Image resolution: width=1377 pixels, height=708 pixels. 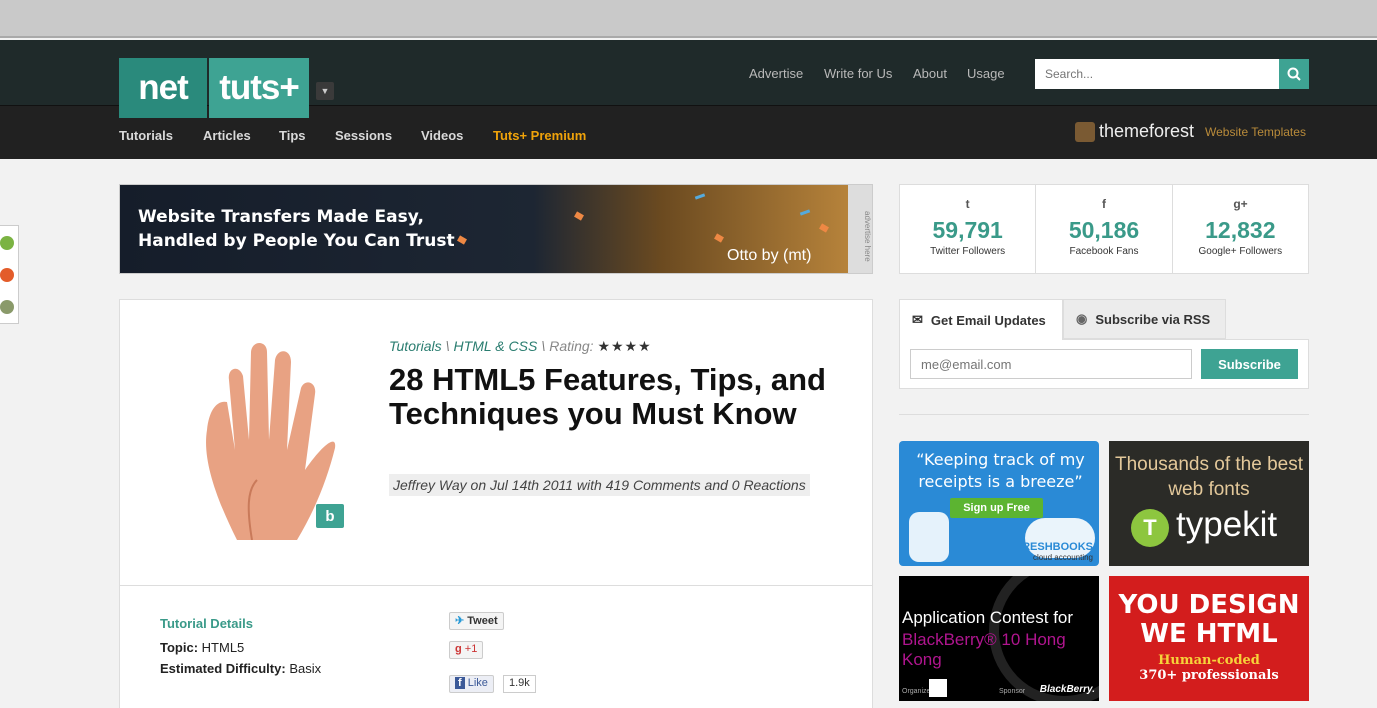 What do you see at coordinates (1054, 547) in the screenshot?
I see `freshbooks-brand-name: FRESHBOOKS` at bounding box center [1054, 547].